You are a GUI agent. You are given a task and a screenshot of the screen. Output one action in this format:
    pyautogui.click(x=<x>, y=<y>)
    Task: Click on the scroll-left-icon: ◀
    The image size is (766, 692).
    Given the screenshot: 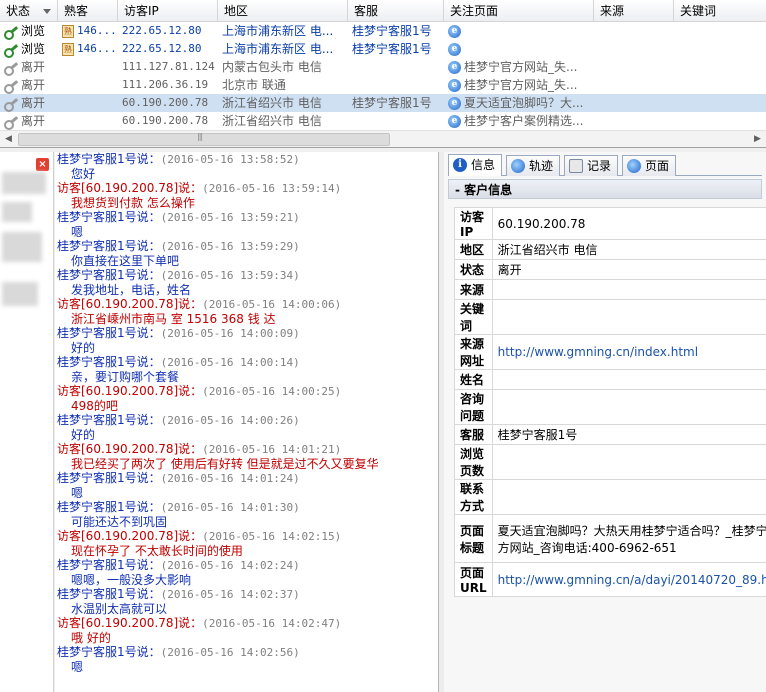 What is the action you would take?
    pyautogui.click(x=8, y=139)
    